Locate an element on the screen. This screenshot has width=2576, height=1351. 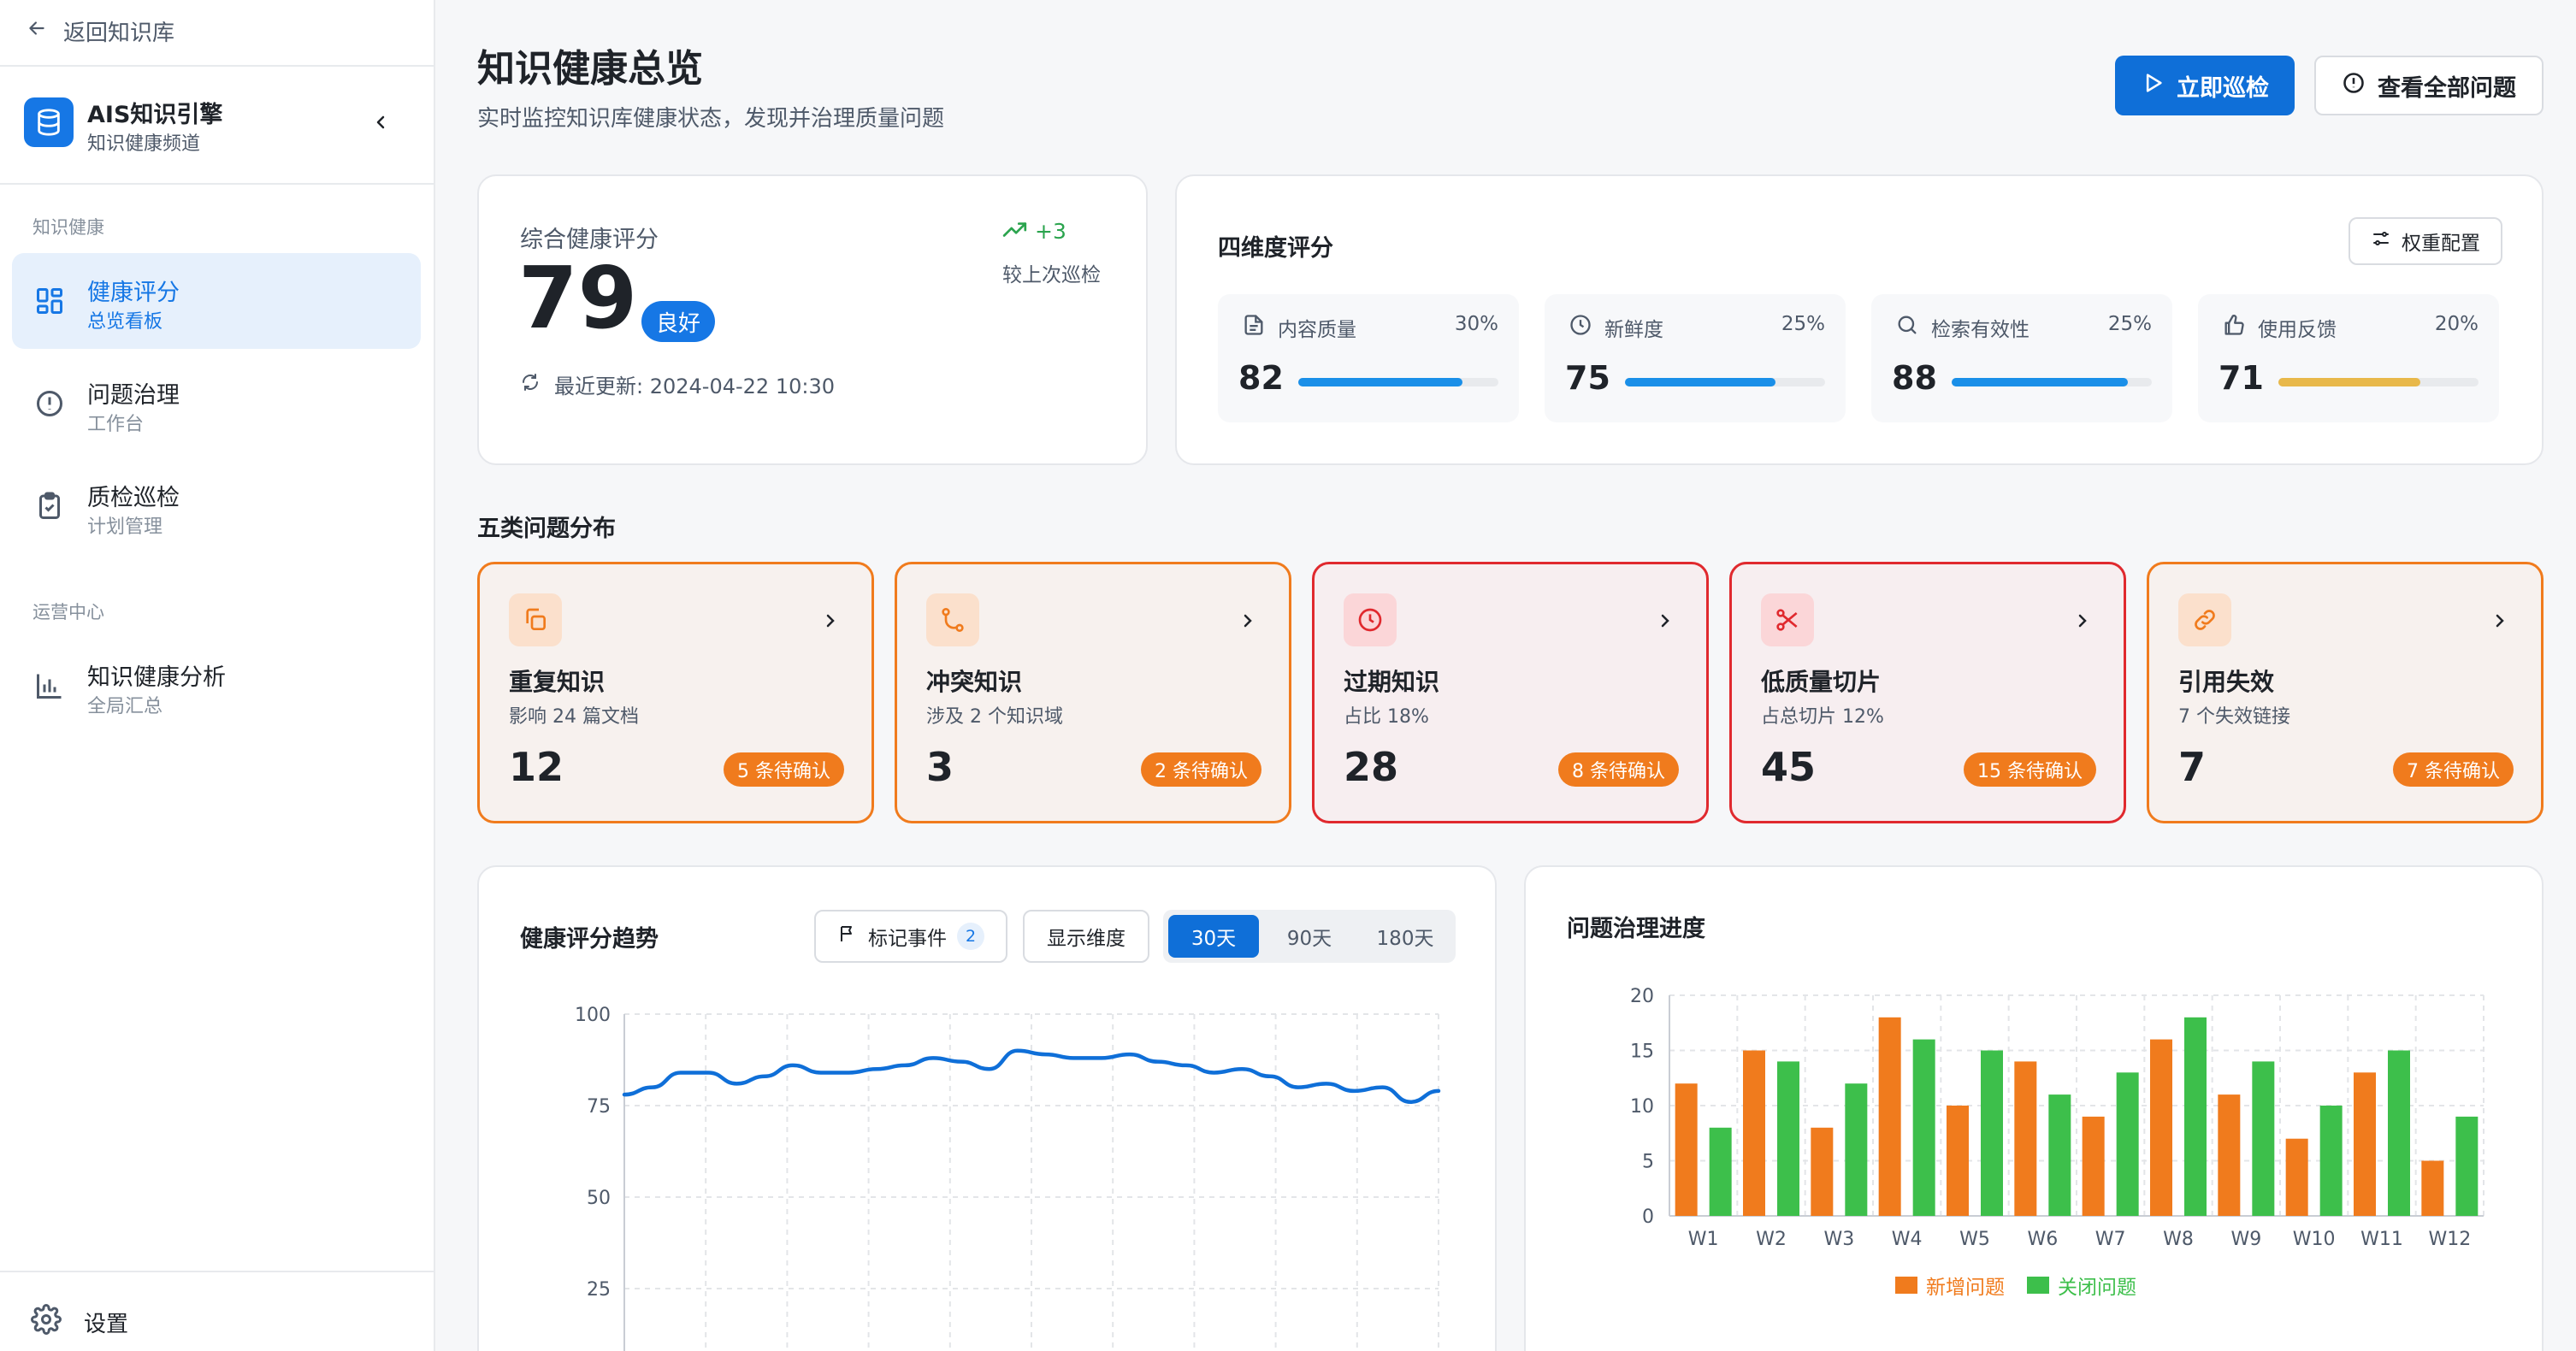
scissors-icon is located at coordinates (1787, 619).